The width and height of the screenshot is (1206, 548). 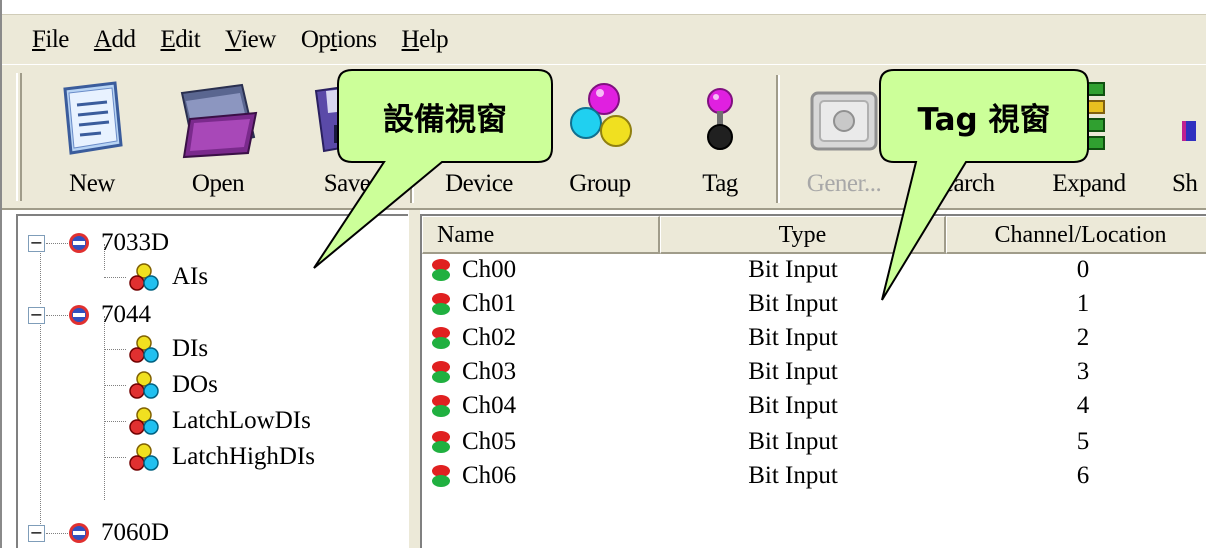 I want to click on generate-wrench-icon, so click(x=844, y=121).